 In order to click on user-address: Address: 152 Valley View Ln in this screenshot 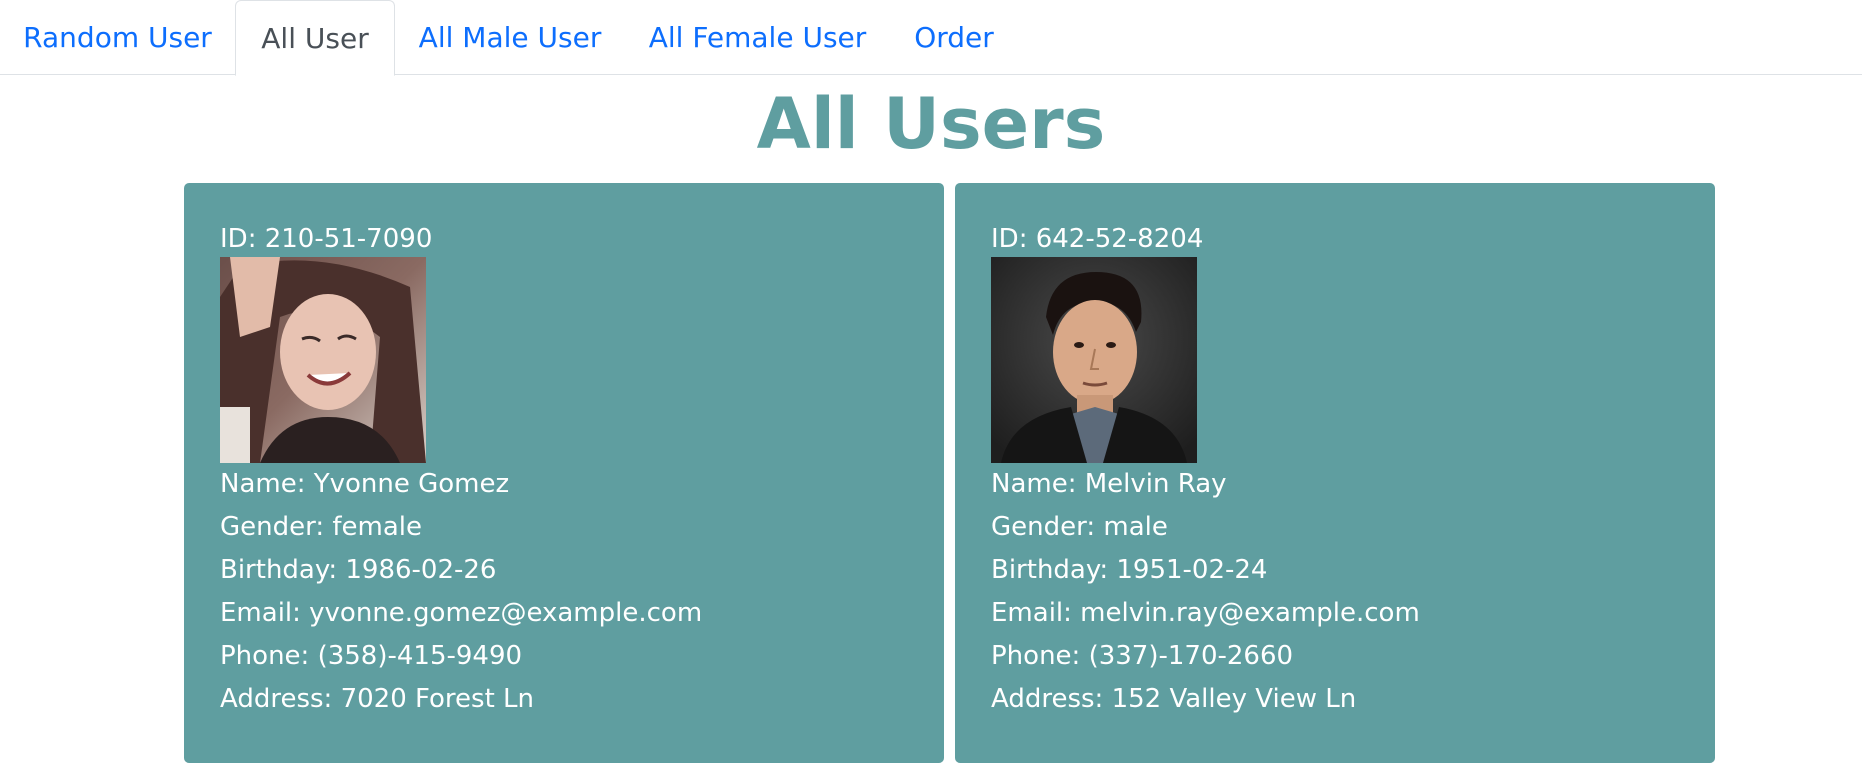, I will do `click(1174, 699)`.